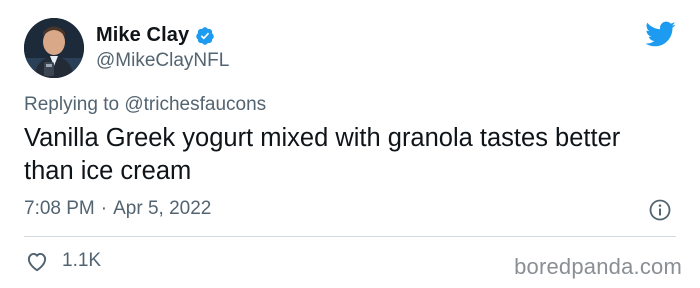  What do you see at coordinates (82, 260) in the screenshot?
I see `like-count: 1.1K` at bounding box center [82, 260].